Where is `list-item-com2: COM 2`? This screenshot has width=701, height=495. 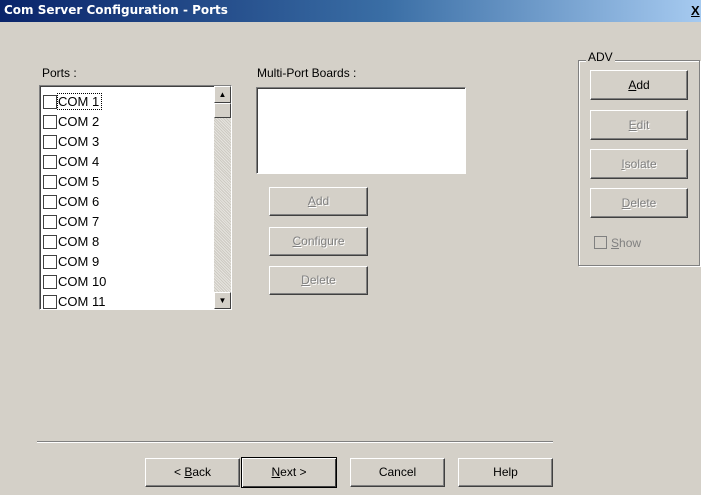 list-item-com2: COM 2 is located at coordinates (71, 122).